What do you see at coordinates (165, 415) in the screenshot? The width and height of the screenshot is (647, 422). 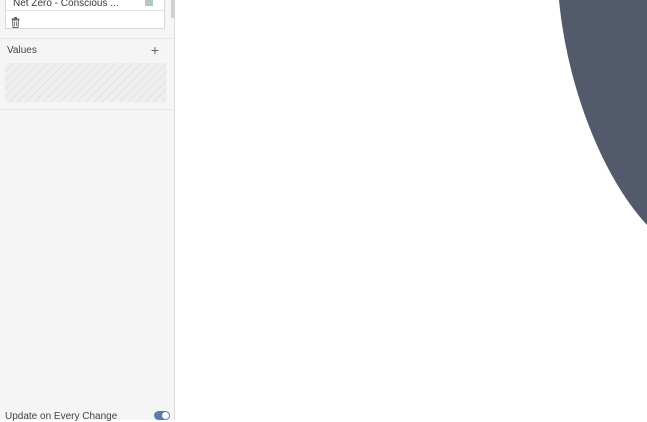 I see `toggle-knob` at bounding box center [165, 415].